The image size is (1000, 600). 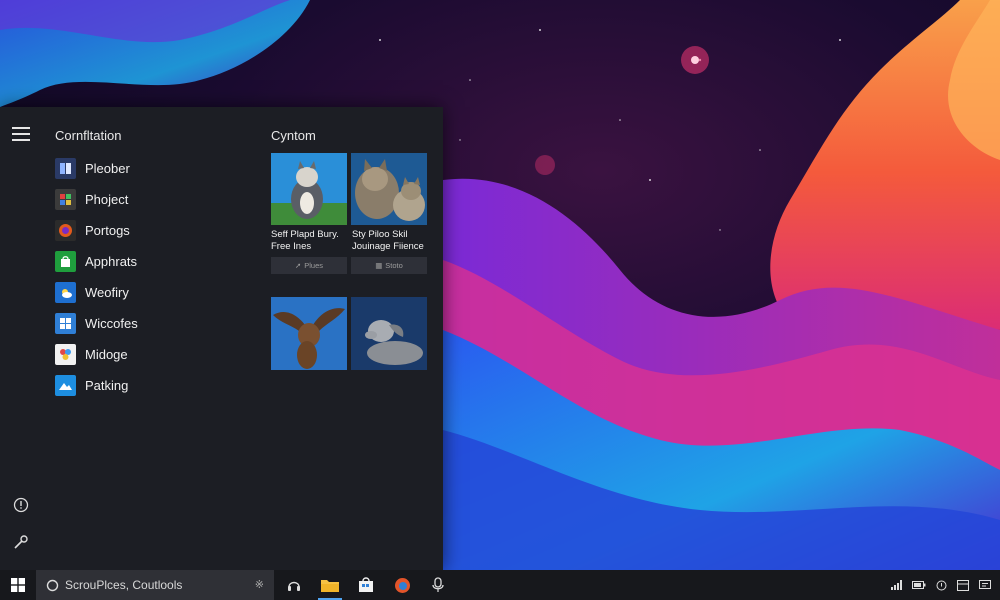 I want to click on tile-tabby-cats-image, so click(x=389, y=189).